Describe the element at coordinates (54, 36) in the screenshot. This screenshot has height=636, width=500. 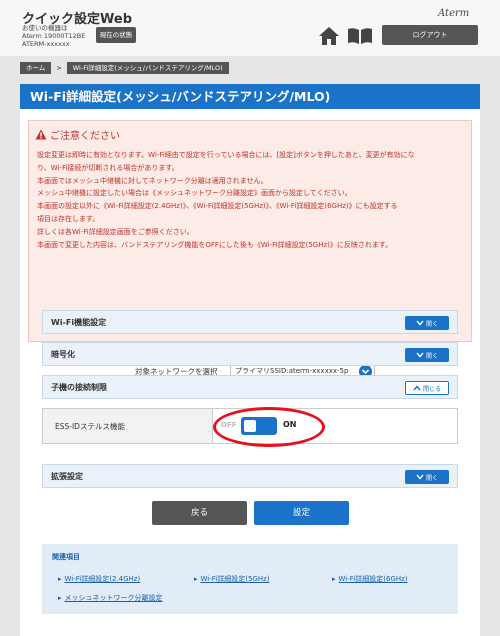
I see `device-model: Aterm 19000T12BE` at that location.